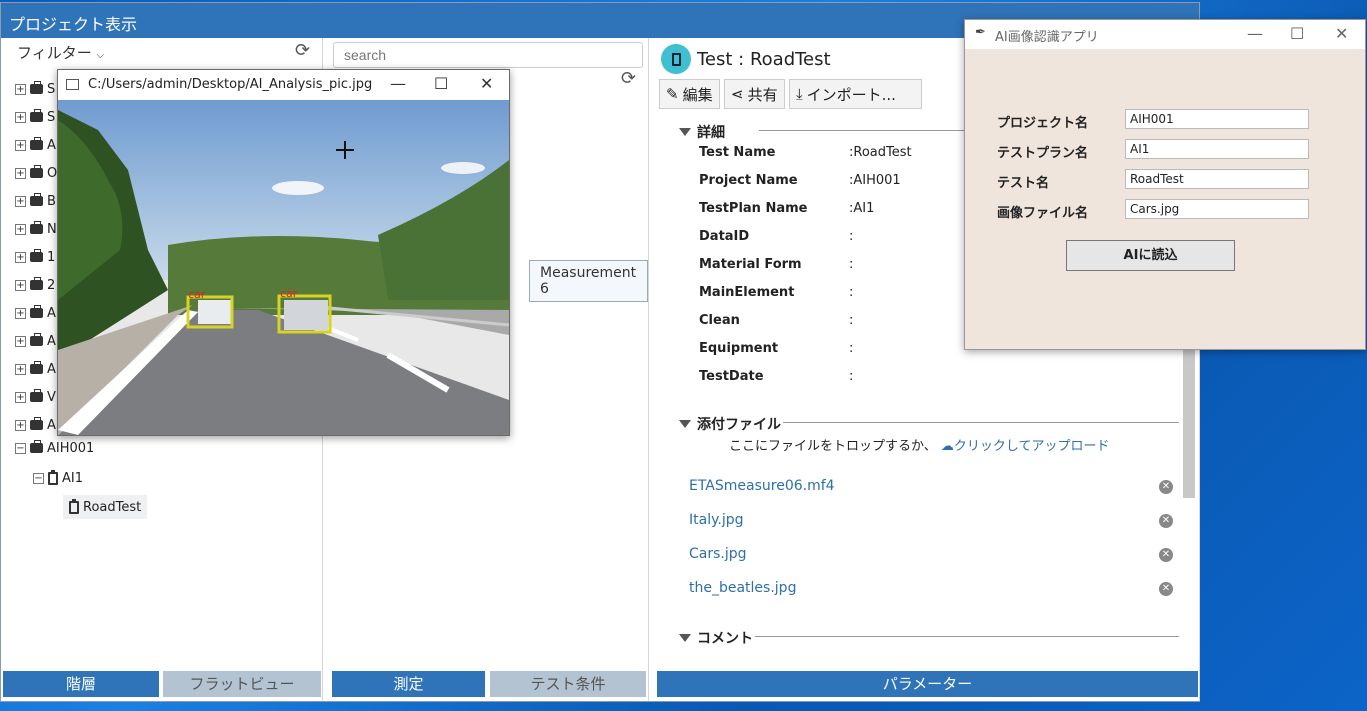 Image resolution: width=1367 pixels, height=711 pixels. Describe the element at coordinates (919, 444) in the screenshot. I see `drop-zone: ここにファイルをトロップするか、 ☁クリックしてアップロード` at that location.